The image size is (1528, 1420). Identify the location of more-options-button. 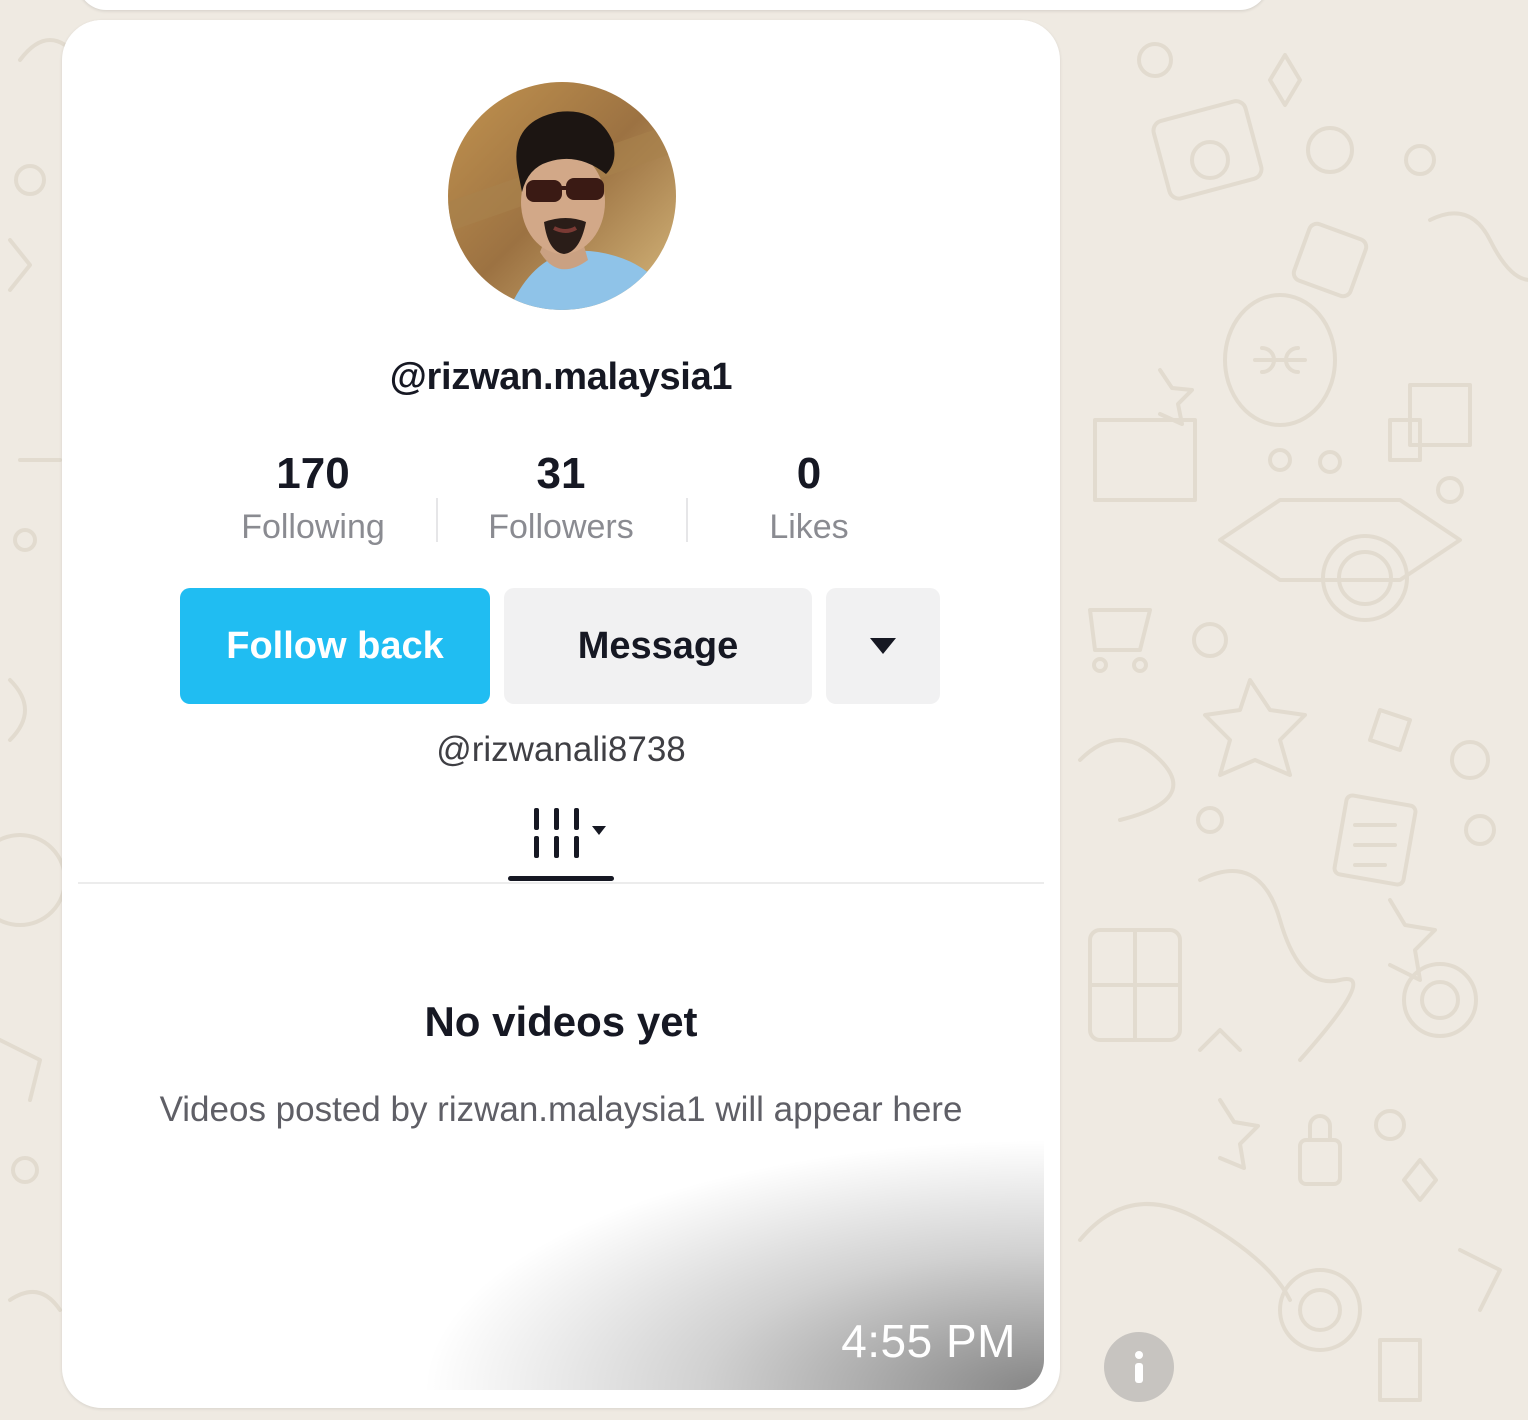
(883, 646).